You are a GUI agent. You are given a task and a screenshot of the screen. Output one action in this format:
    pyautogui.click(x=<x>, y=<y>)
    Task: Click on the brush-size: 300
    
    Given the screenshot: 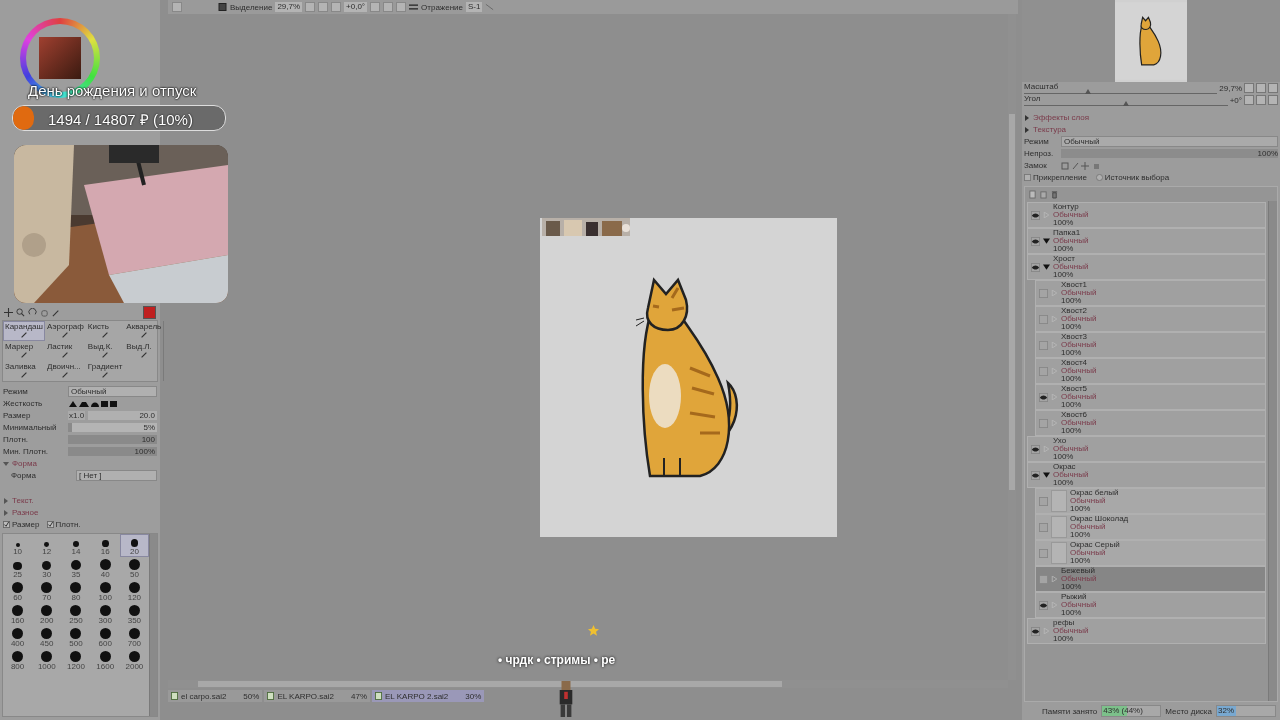 What is the action you would take?
    pyautogui.click(x=105, y=614)
    